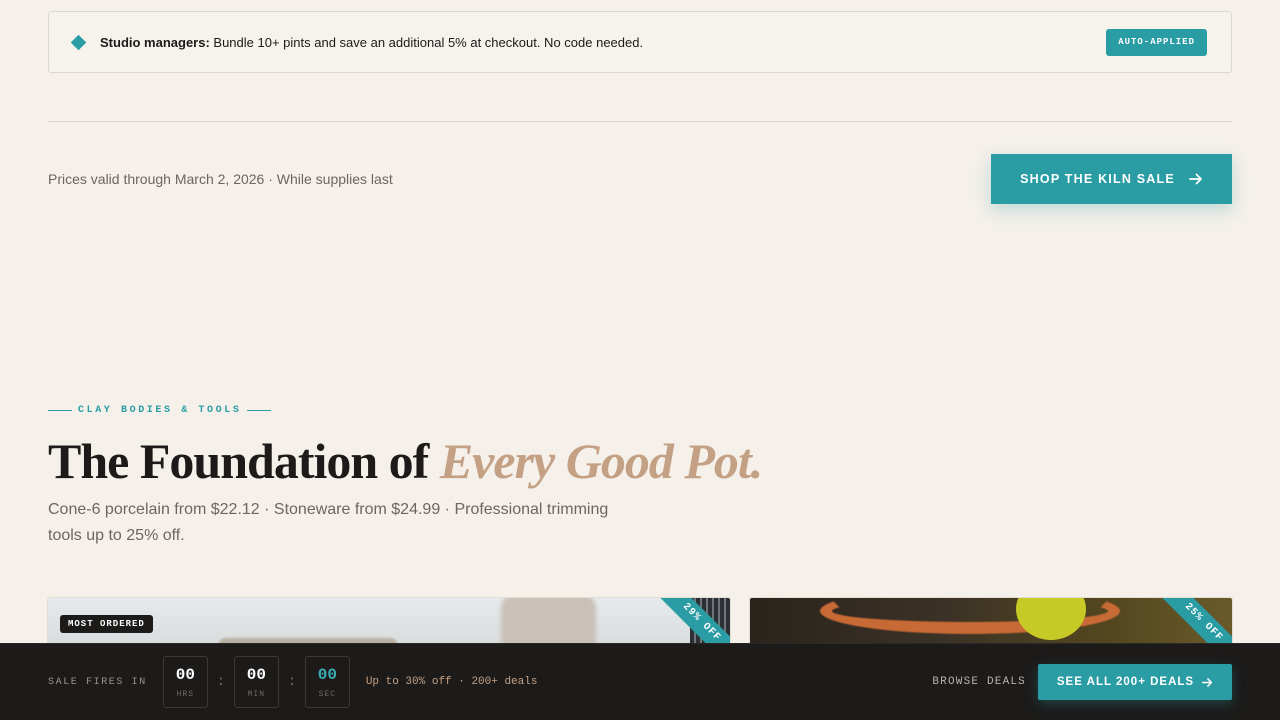  I want to click on see-all-deals-button: SEE ALL 200+ DEALS, so click(1135, 682).